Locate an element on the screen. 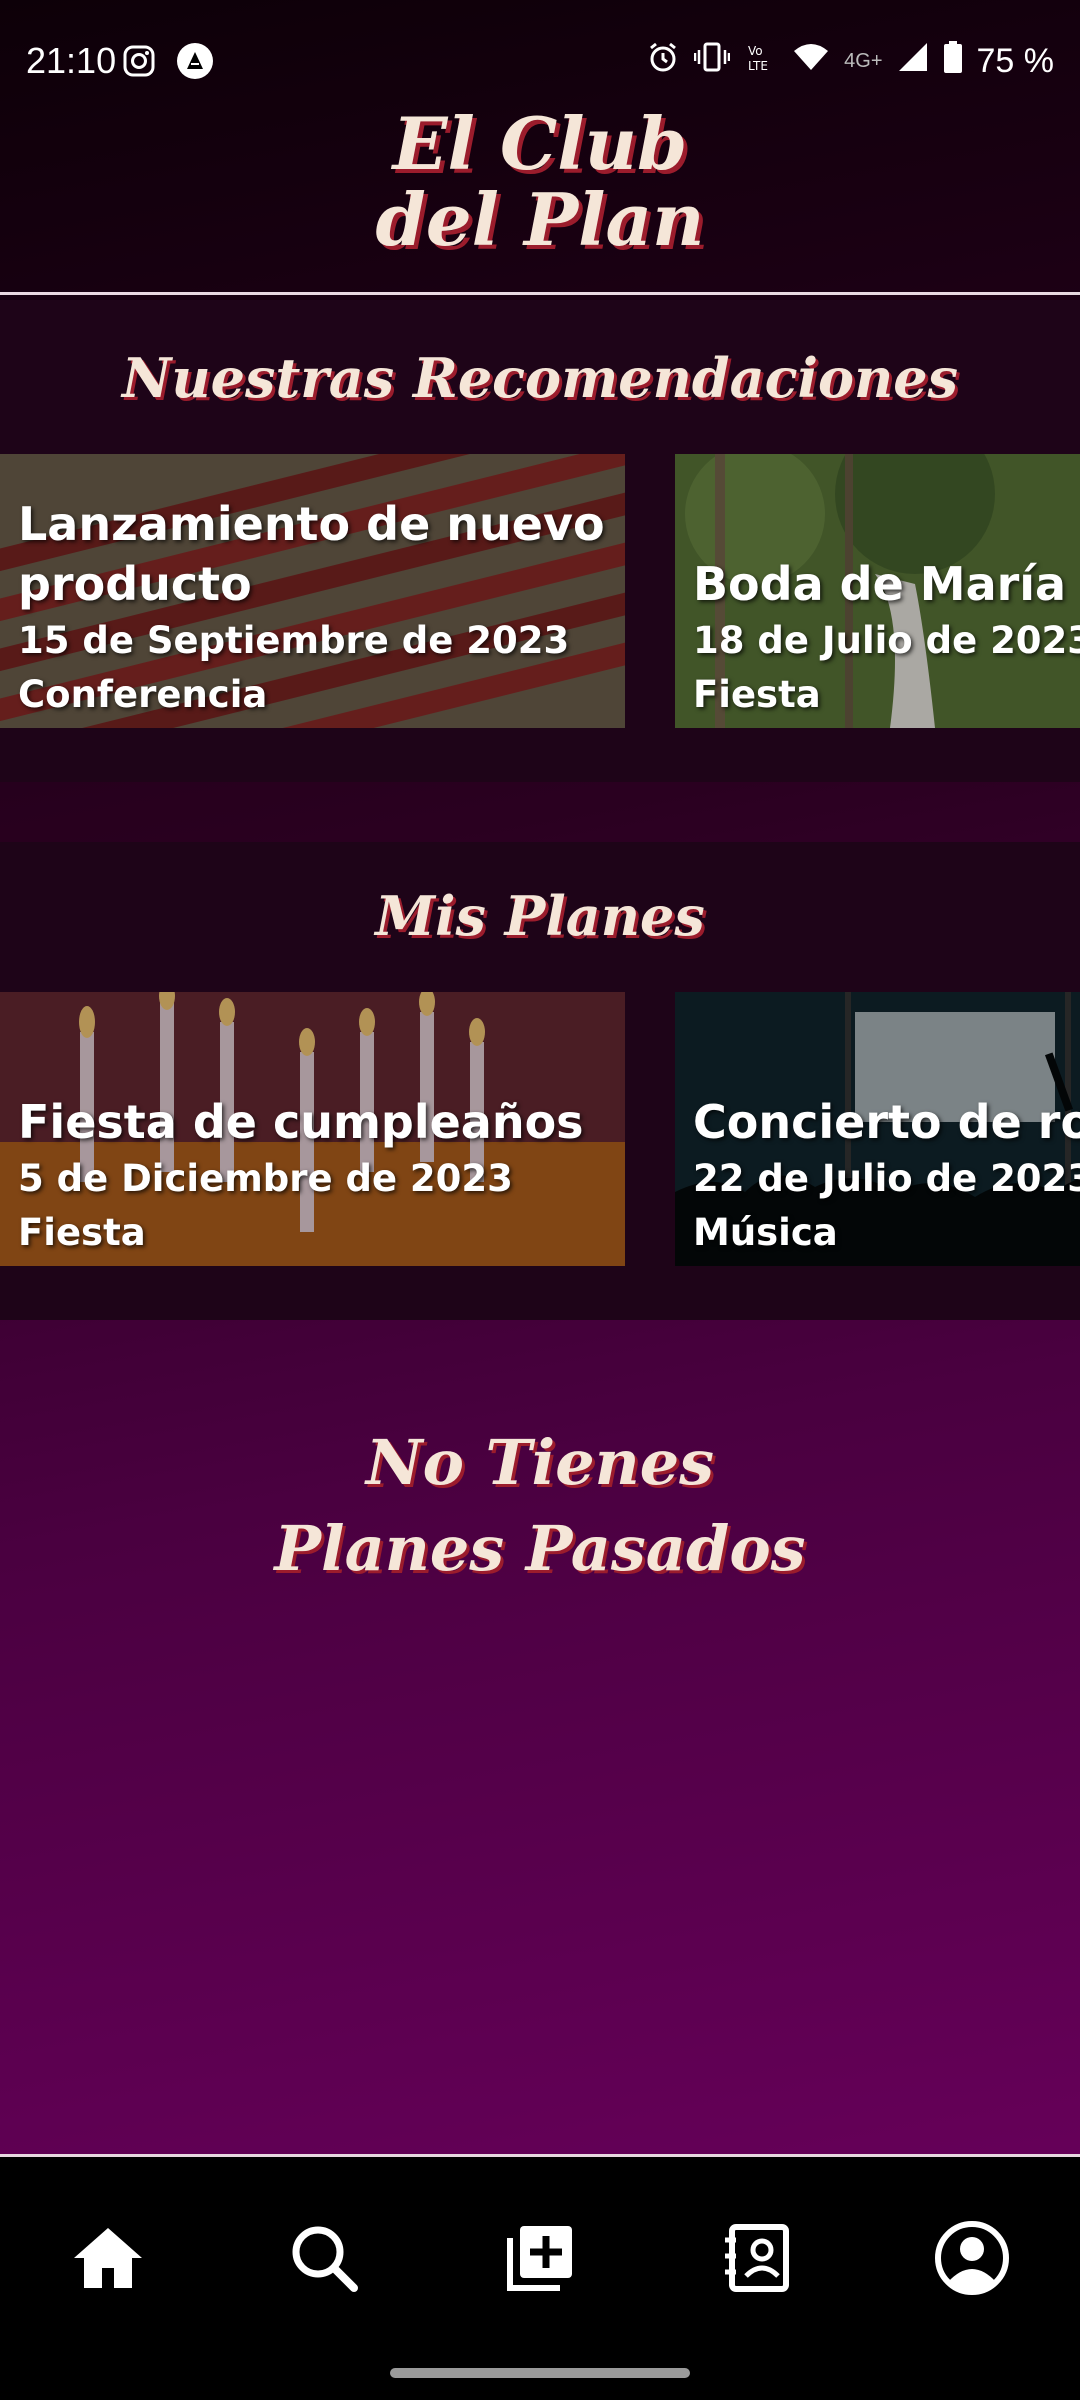 The image size is (1080, 2400). card-title: Lanzamiento de nuevo producto is located at coordinates (311, 554).